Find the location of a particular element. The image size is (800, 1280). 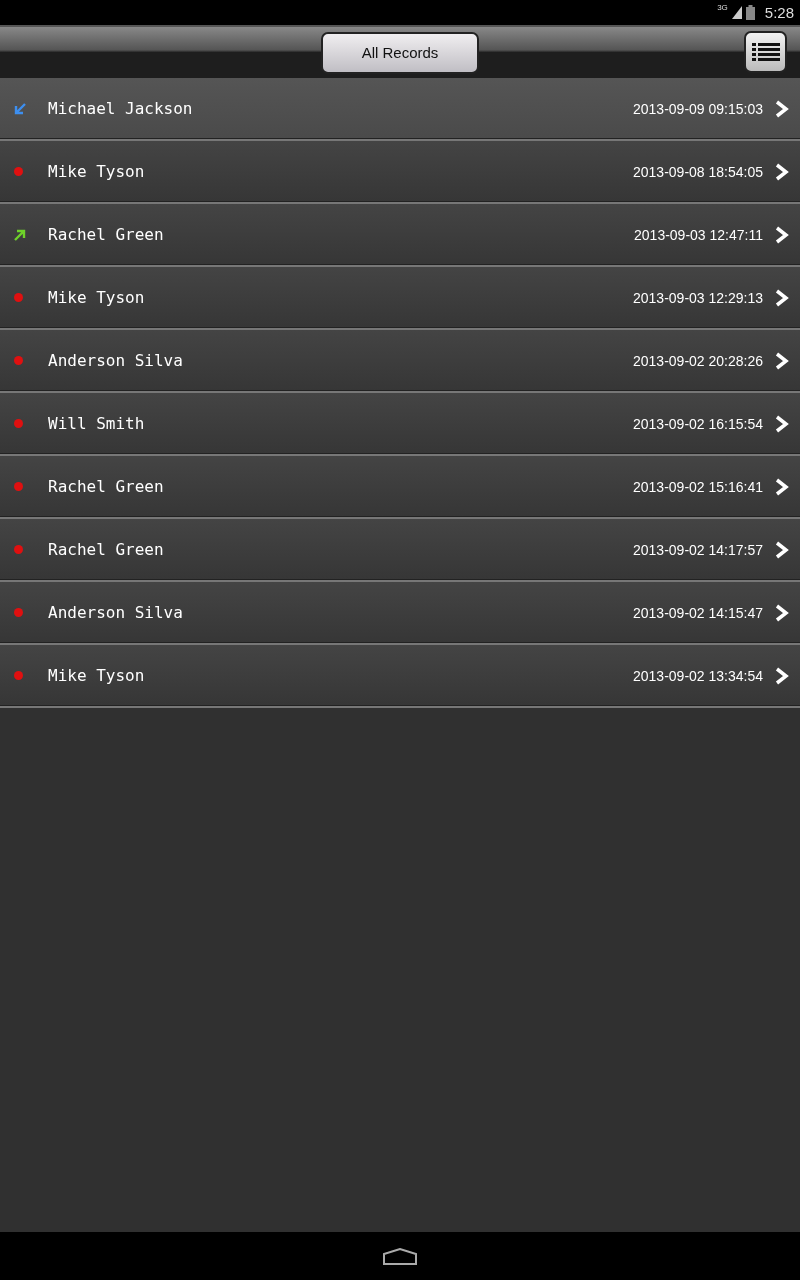

record-row: Rachel Green 2013-09-02 15:16:41 is located at coordinates (400, 487).